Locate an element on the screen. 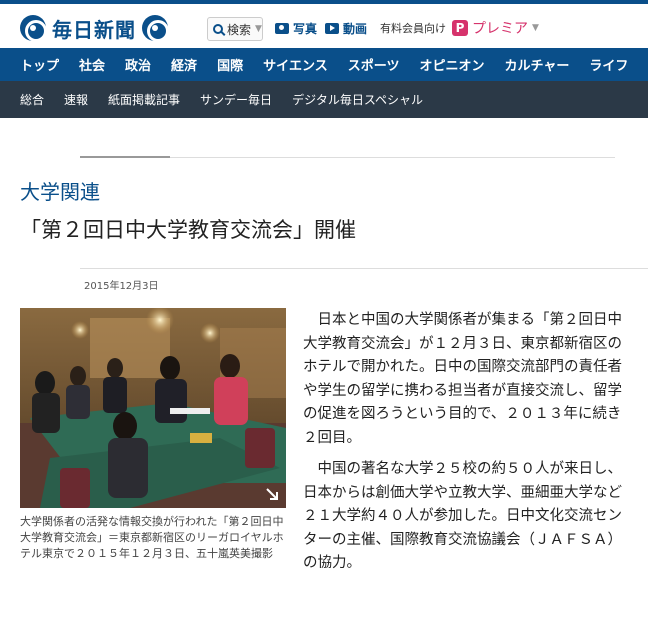  subnav-item-digital-special: デジタル毎日スペシャル is located at coordinates (357, 99).